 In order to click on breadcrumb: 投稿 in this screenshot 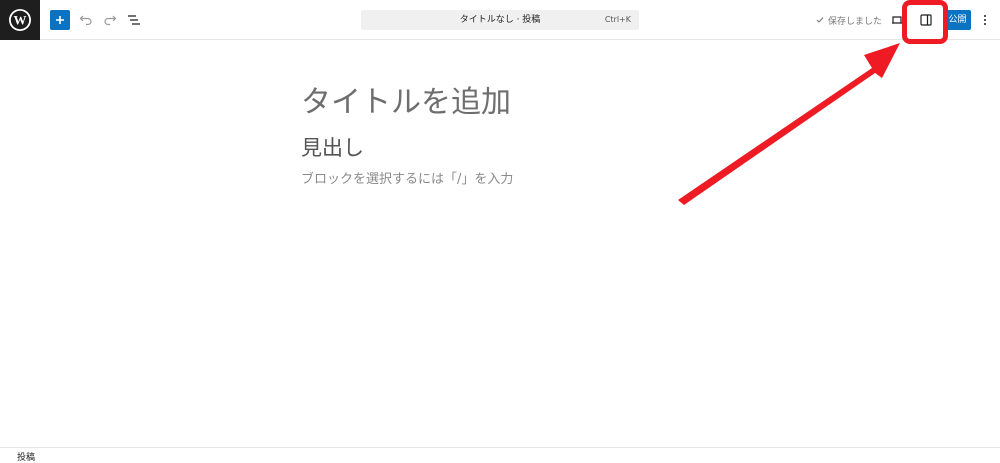, I will do `click(26, 456)`.